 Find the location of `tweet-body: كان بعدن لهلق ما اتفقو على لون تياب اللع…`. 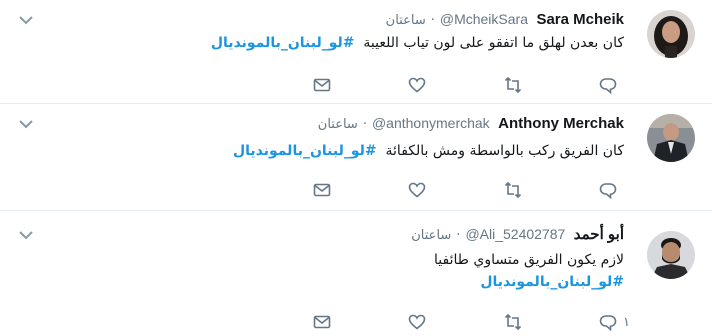

tweet-body: كان بعدن لهلق ما اتفقو على لون تياب اللع… is located at coordinates (493, 43).